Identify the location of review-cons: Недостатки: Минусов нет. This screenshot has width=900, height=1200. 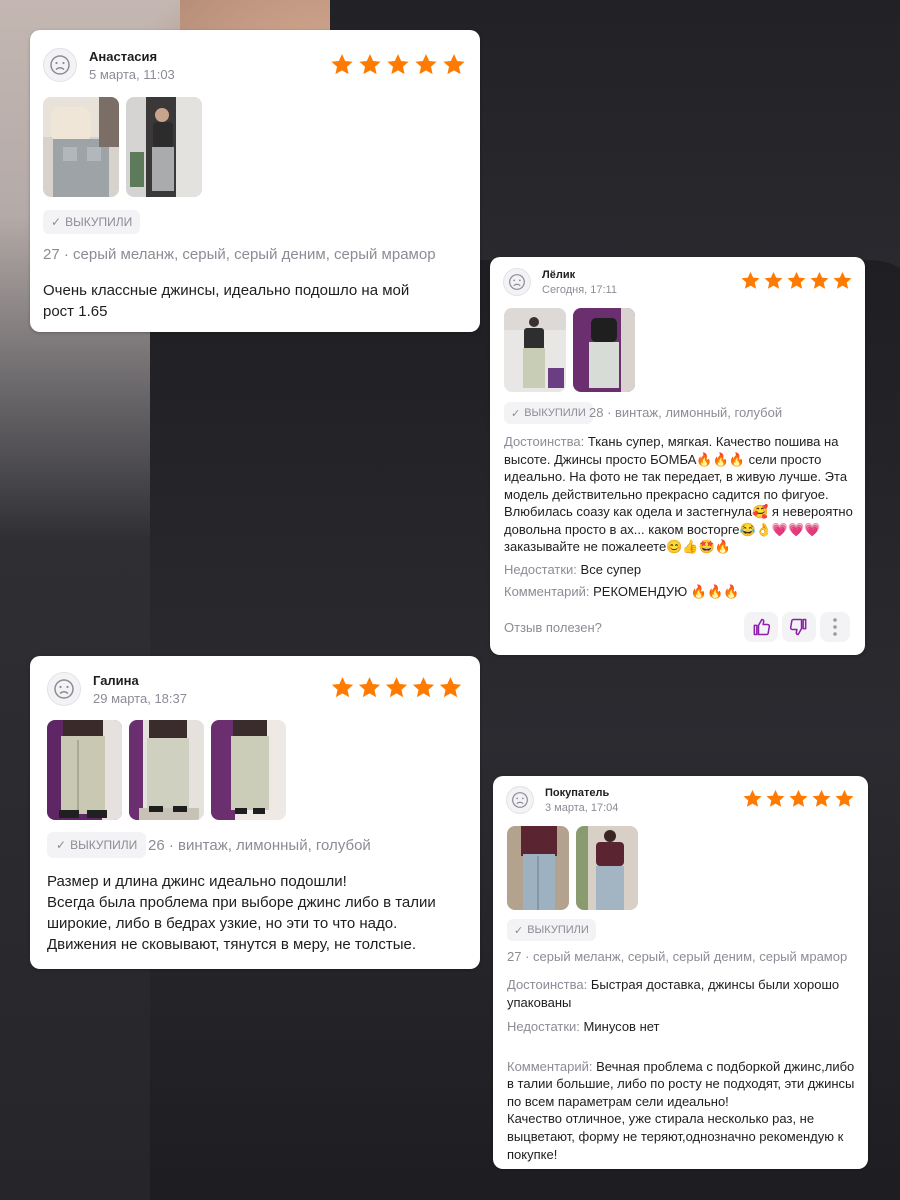
(683, 1027).